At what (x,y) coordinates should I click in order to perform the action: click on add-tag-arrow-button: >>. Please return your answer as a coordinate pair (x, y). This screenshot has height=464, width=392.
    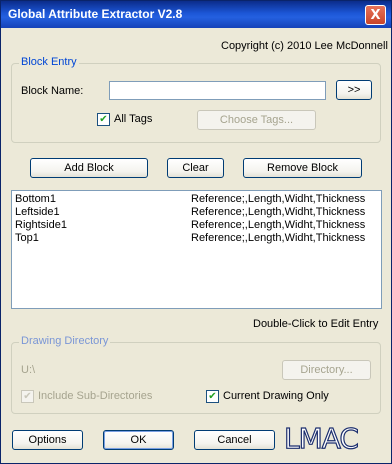
    Looking at the image, I should click on (354, 90).